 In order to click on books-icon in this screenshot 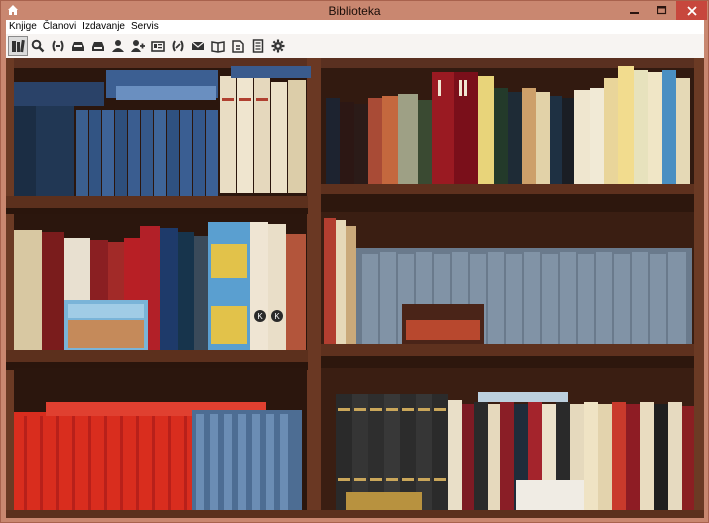, I will do `click(18, 46)`.